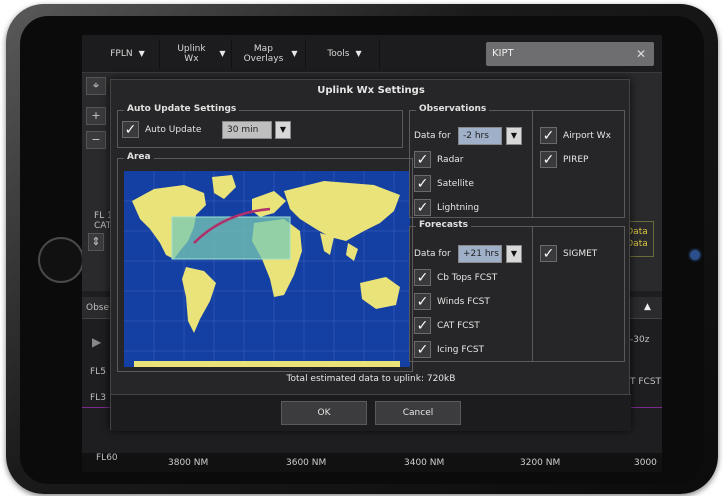 The image size is (723, 496). Describe the element at coordinates (432, 254) in the screenshot. I see `fcst-data-for-label: Data for` at that location.